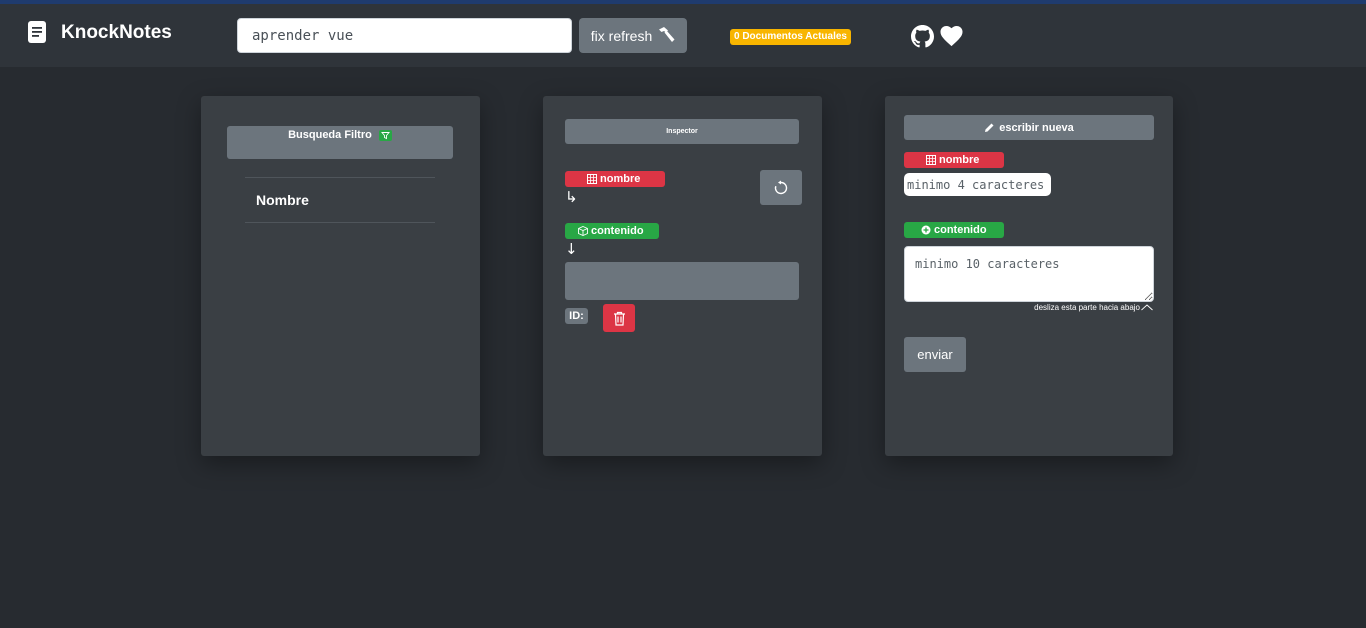  Describe the element at coordinates (951, 36) in the screenshot. I see `heart-icon` at that location.